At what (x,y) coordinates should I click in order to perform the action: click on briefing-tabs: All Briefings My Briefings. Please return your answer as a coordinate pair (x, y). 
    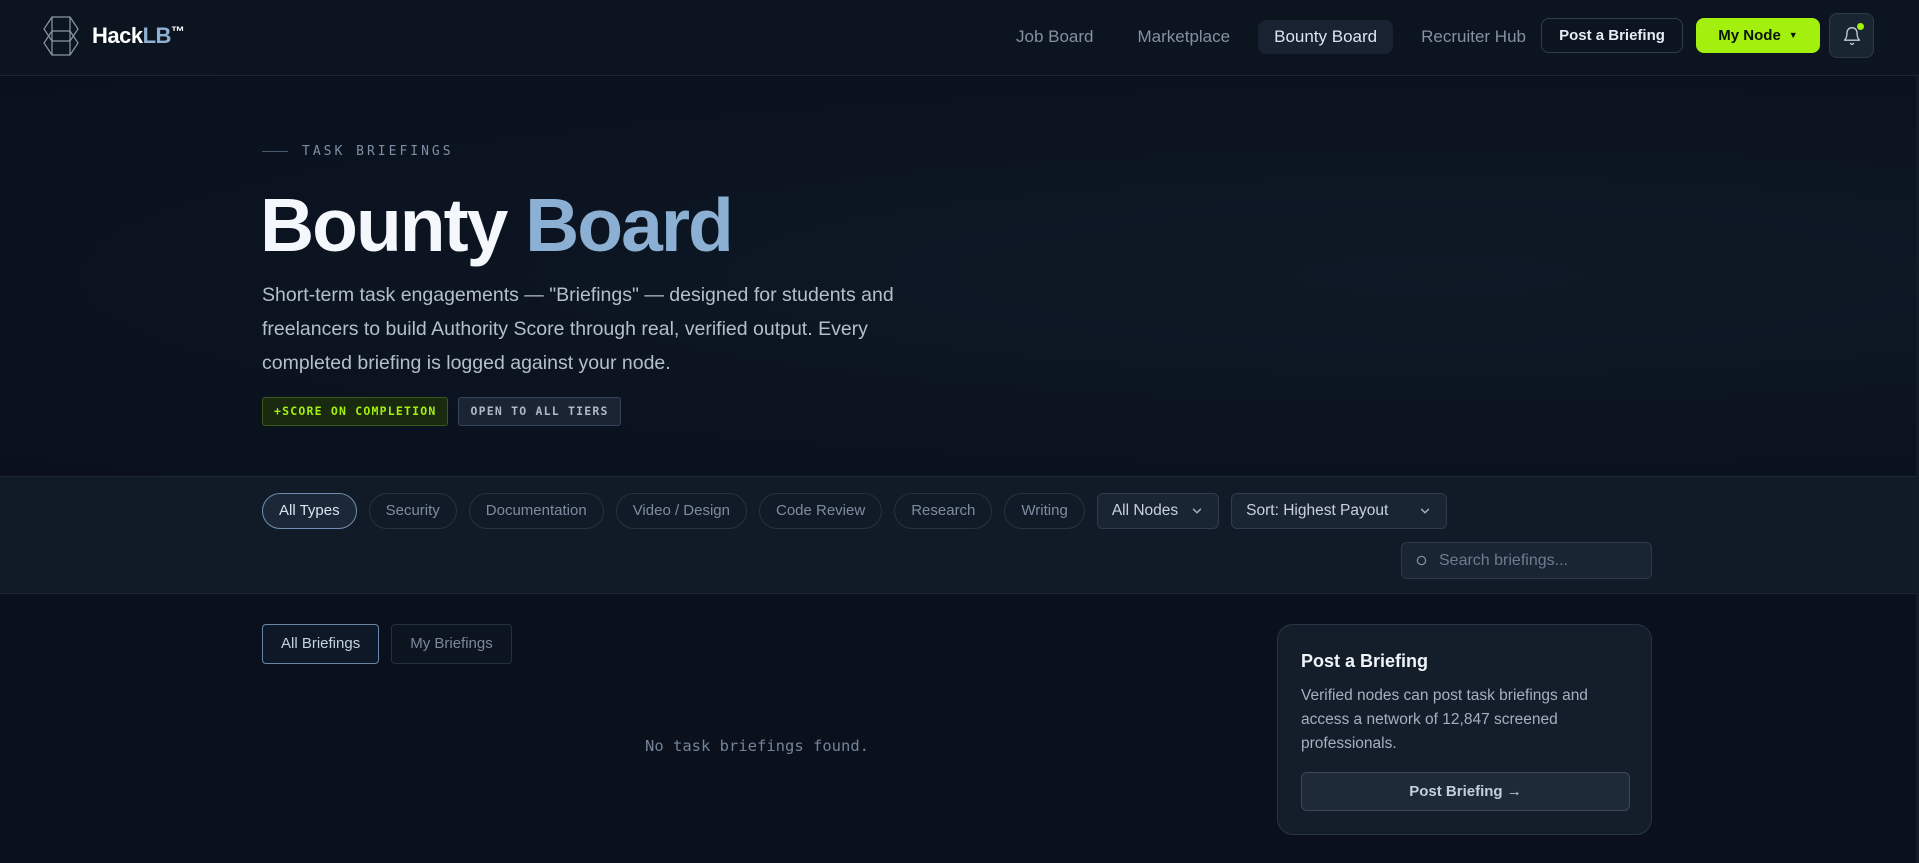
    Looking at the image, I should click on (387, 644).